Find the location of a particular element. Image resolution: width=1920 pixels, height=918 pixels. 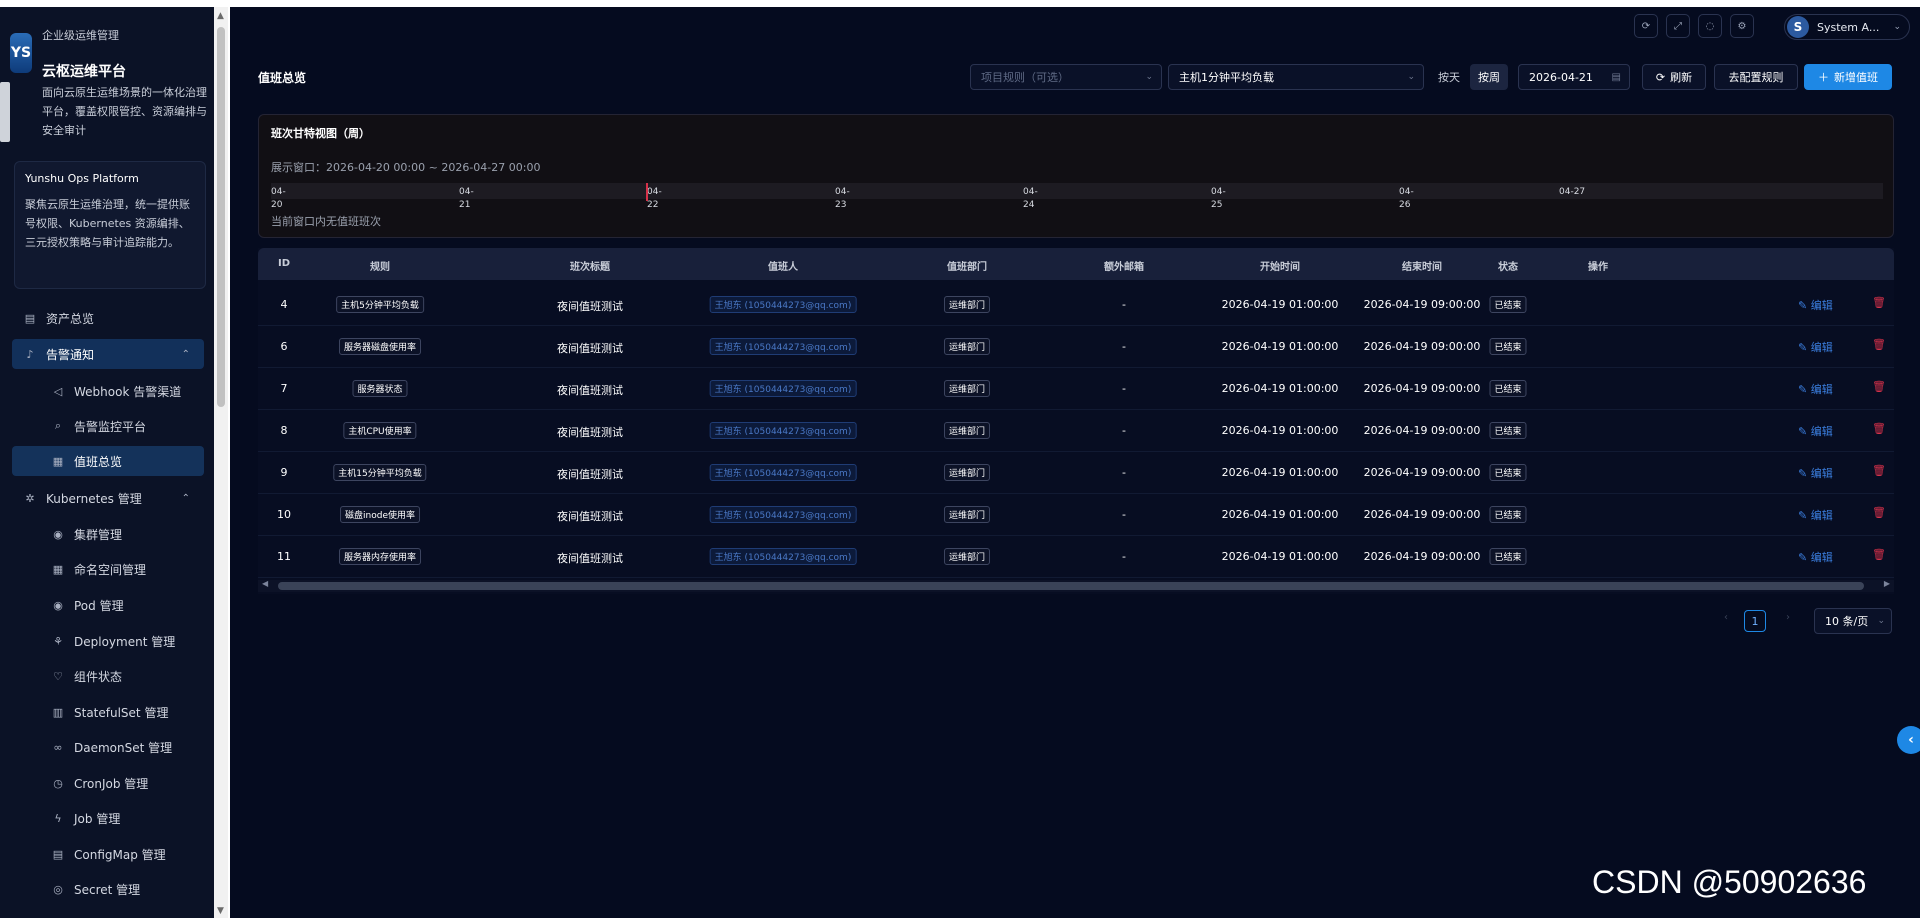

brand-description: 面向云原生运维场景的一体化治理平台，覆盖权限管控、资源编排与安全审计 is located at coordinates (124, 111).